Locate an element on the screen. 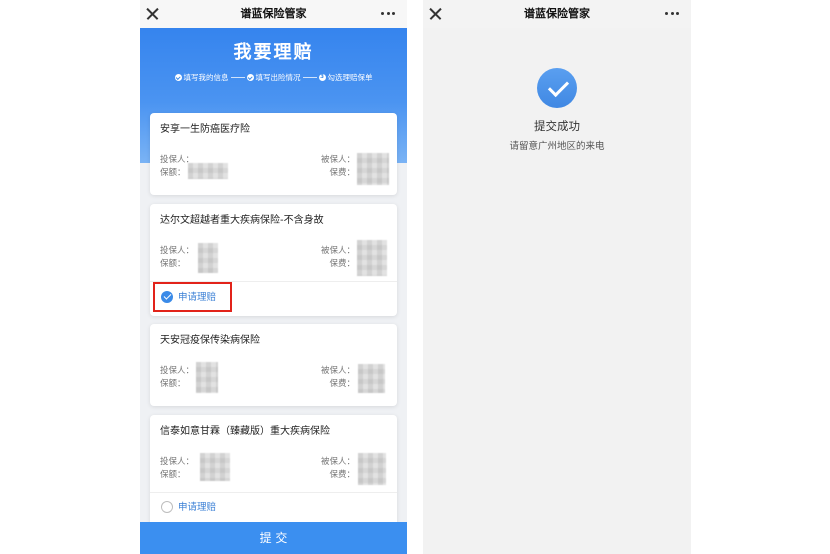 The width and height of the screenshot is (830, 554). progress-steps: 填写我的信息 填写出险情况 3 勾选理赔保单 is located at coordinates (273, 77).